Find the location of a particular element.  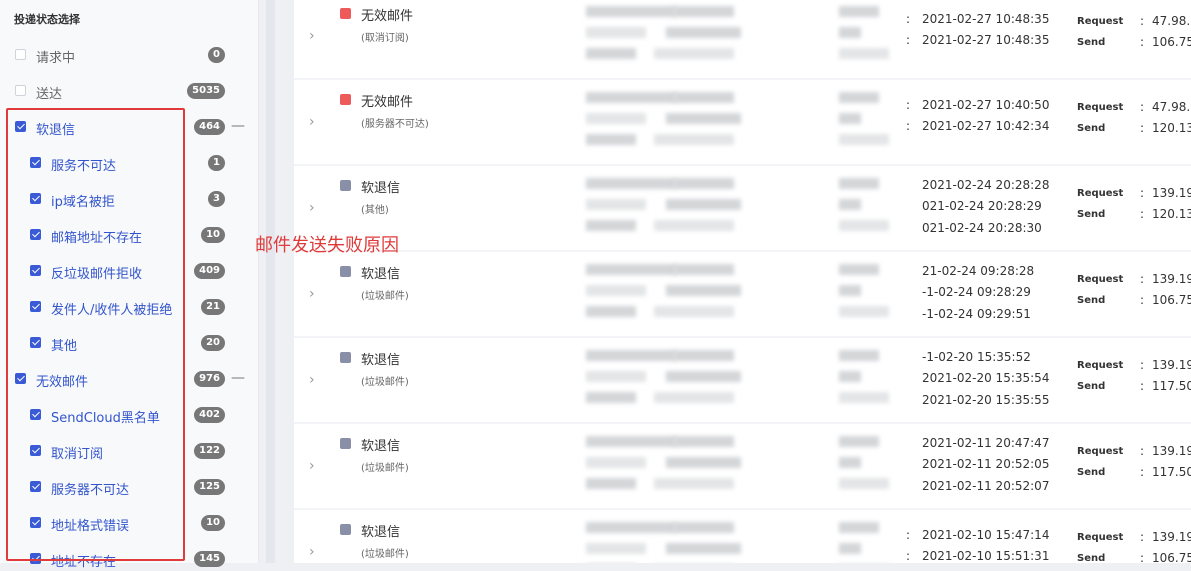

request-ip-address: 139.19 is located at coordinates (1171, 193).